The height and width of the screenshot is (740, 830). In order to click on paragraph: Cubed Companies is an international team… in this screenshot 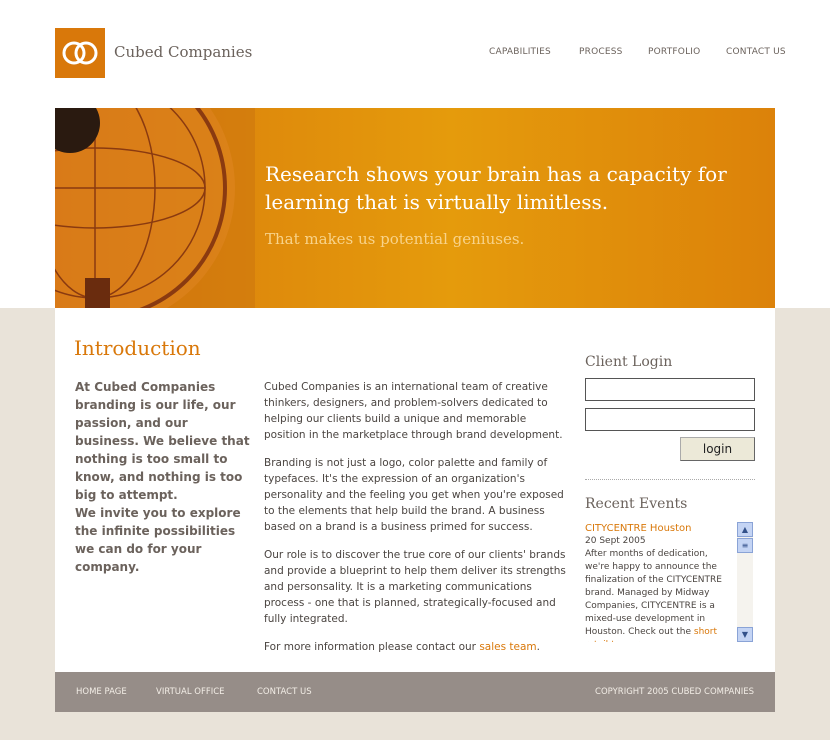, I will do `click(413, 411)`.